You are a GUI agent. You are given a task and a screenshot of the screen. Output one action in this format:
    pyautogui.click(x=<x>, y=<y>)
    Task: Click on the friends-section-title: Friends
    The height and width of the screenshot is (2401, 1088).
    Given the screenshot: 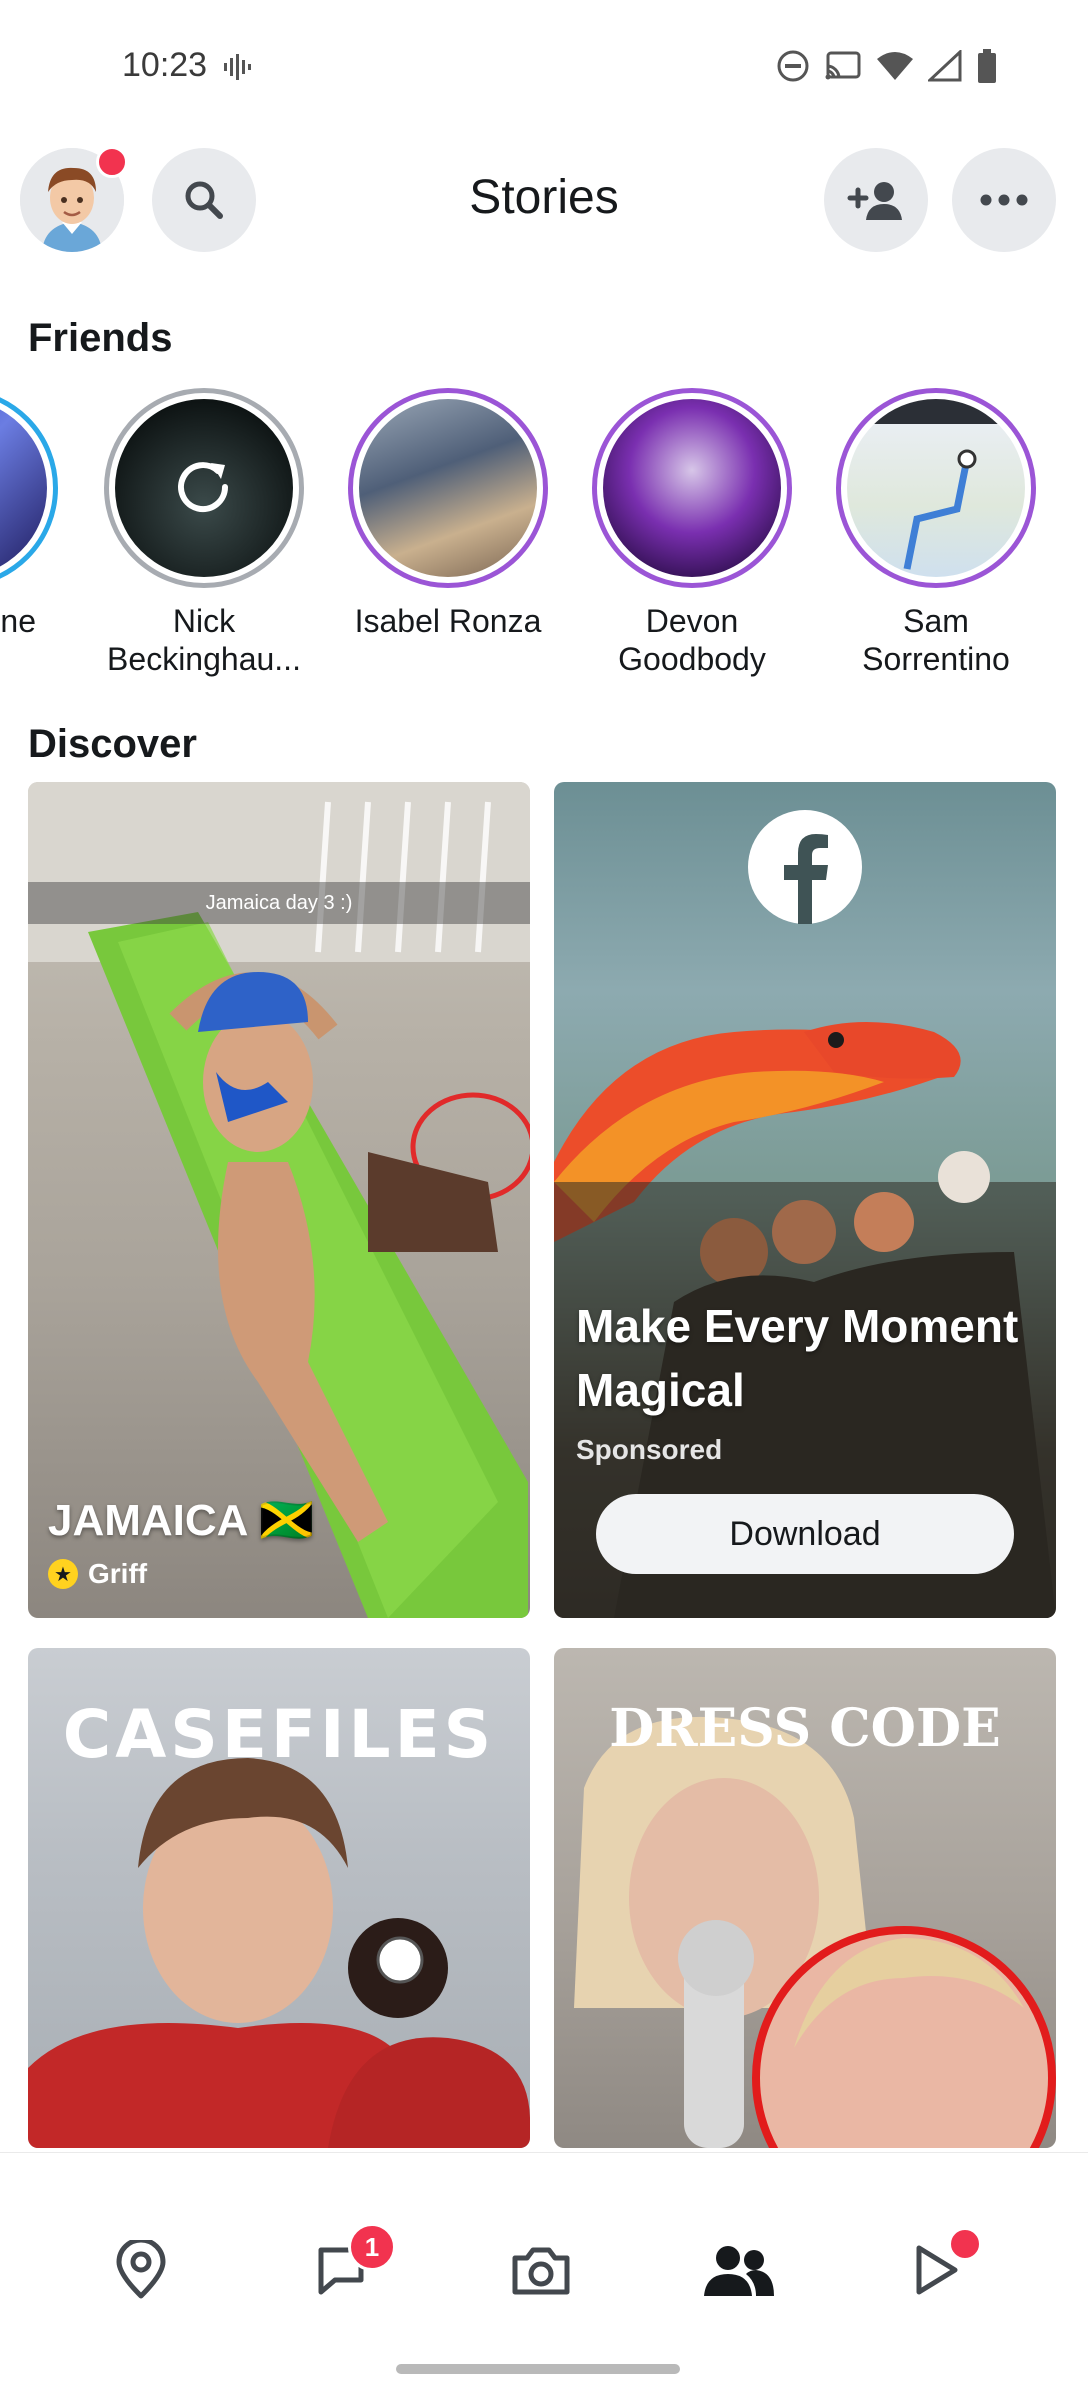 What is the action you would take?
    pyautogui.click(x=100, y=338)
    